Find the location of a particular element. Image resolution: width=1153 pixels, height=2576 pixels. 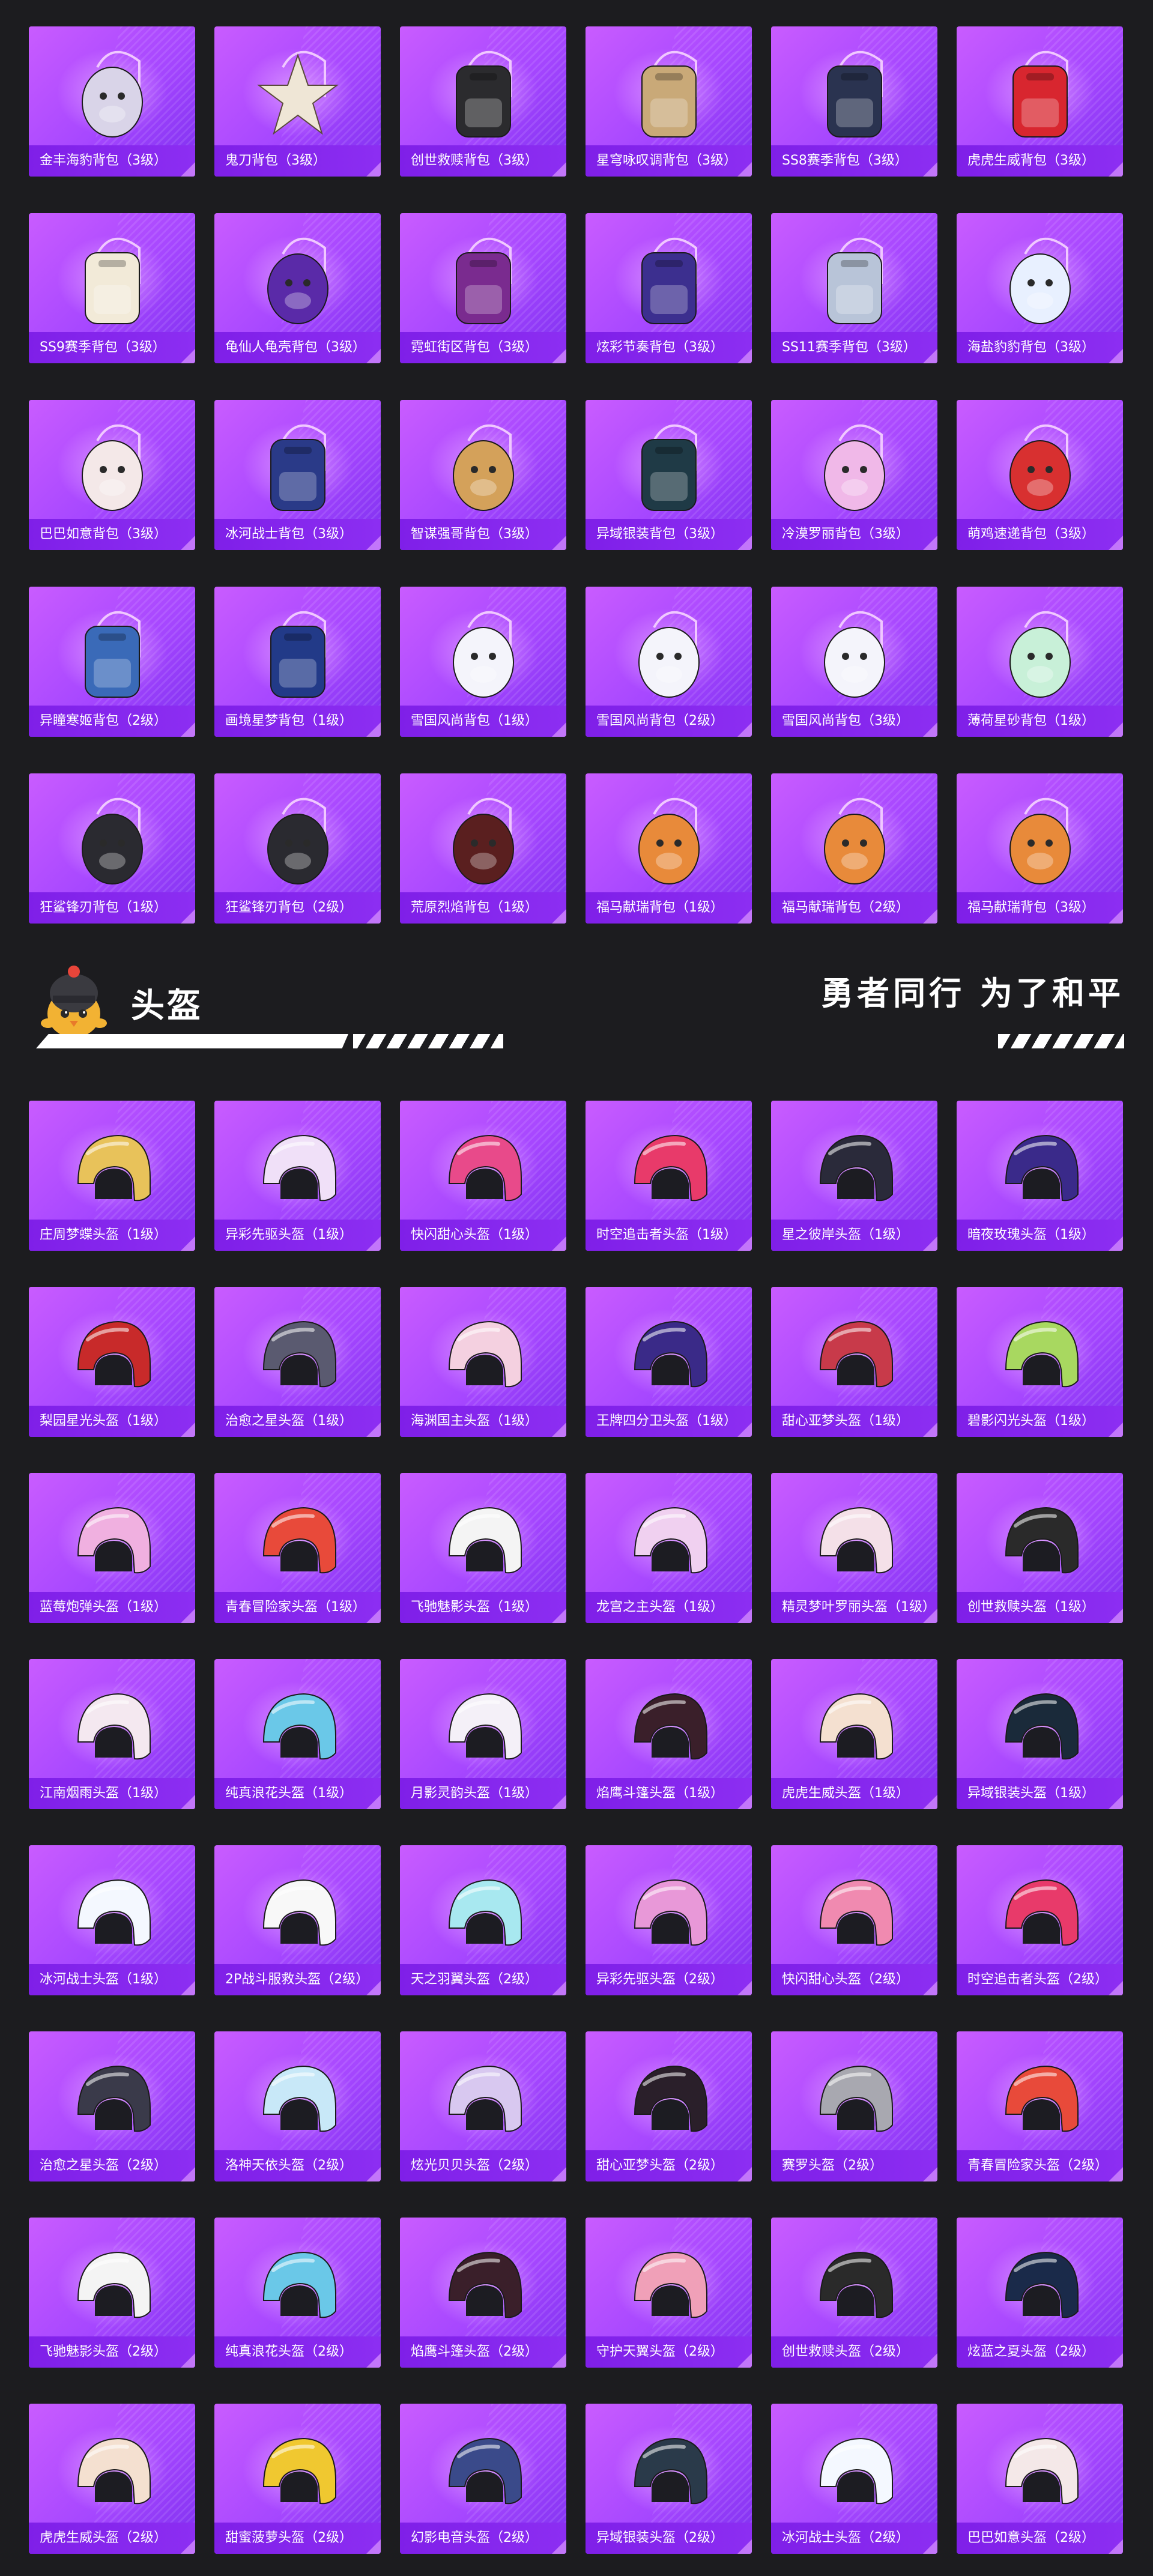

helmet-card: 纯真浪花头盔（2级） is located at coordinates (297, 2293).